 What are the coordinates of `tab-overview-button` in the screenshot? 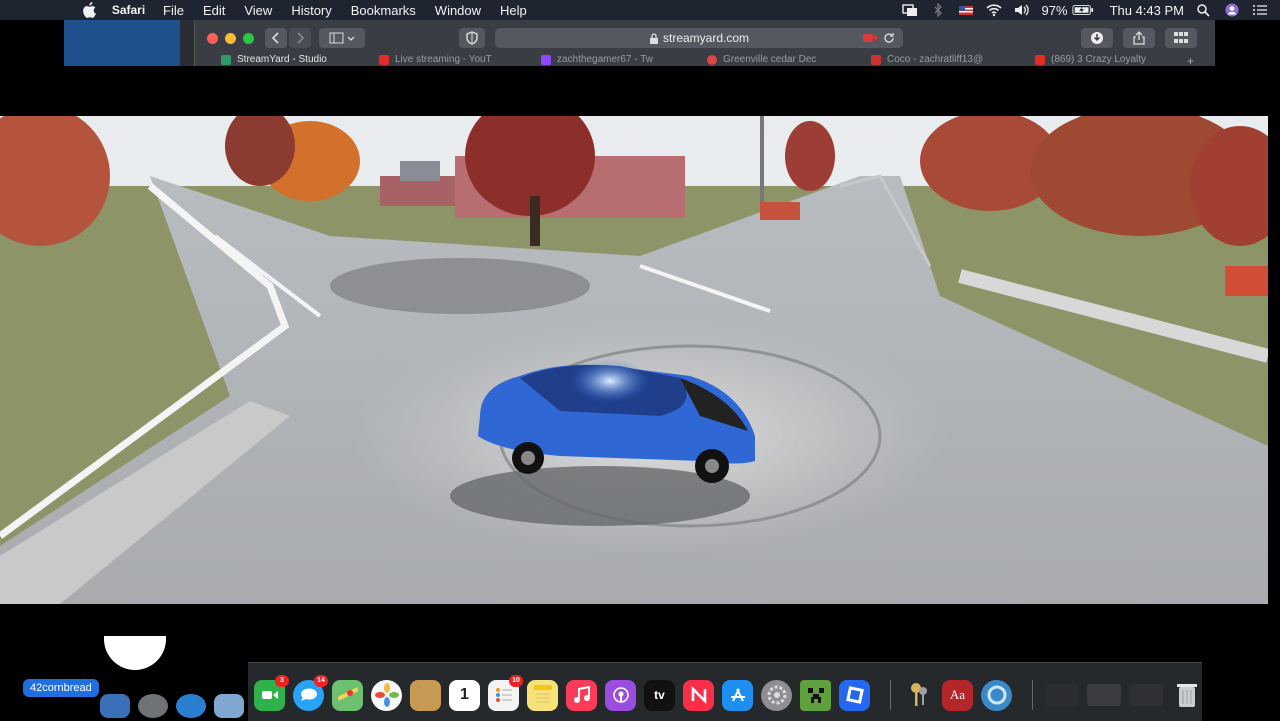 It's located at (1181, 38).